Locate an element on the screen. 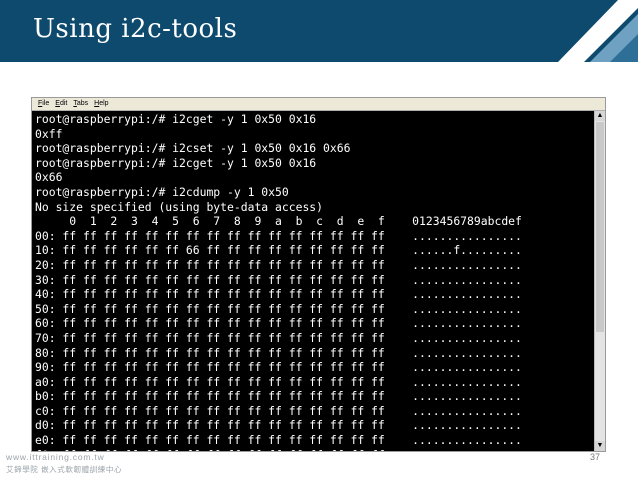 The width and height of the screenshot is (638, 478). menu-item-tabs: Tabs is located at coordinates (80, 104).